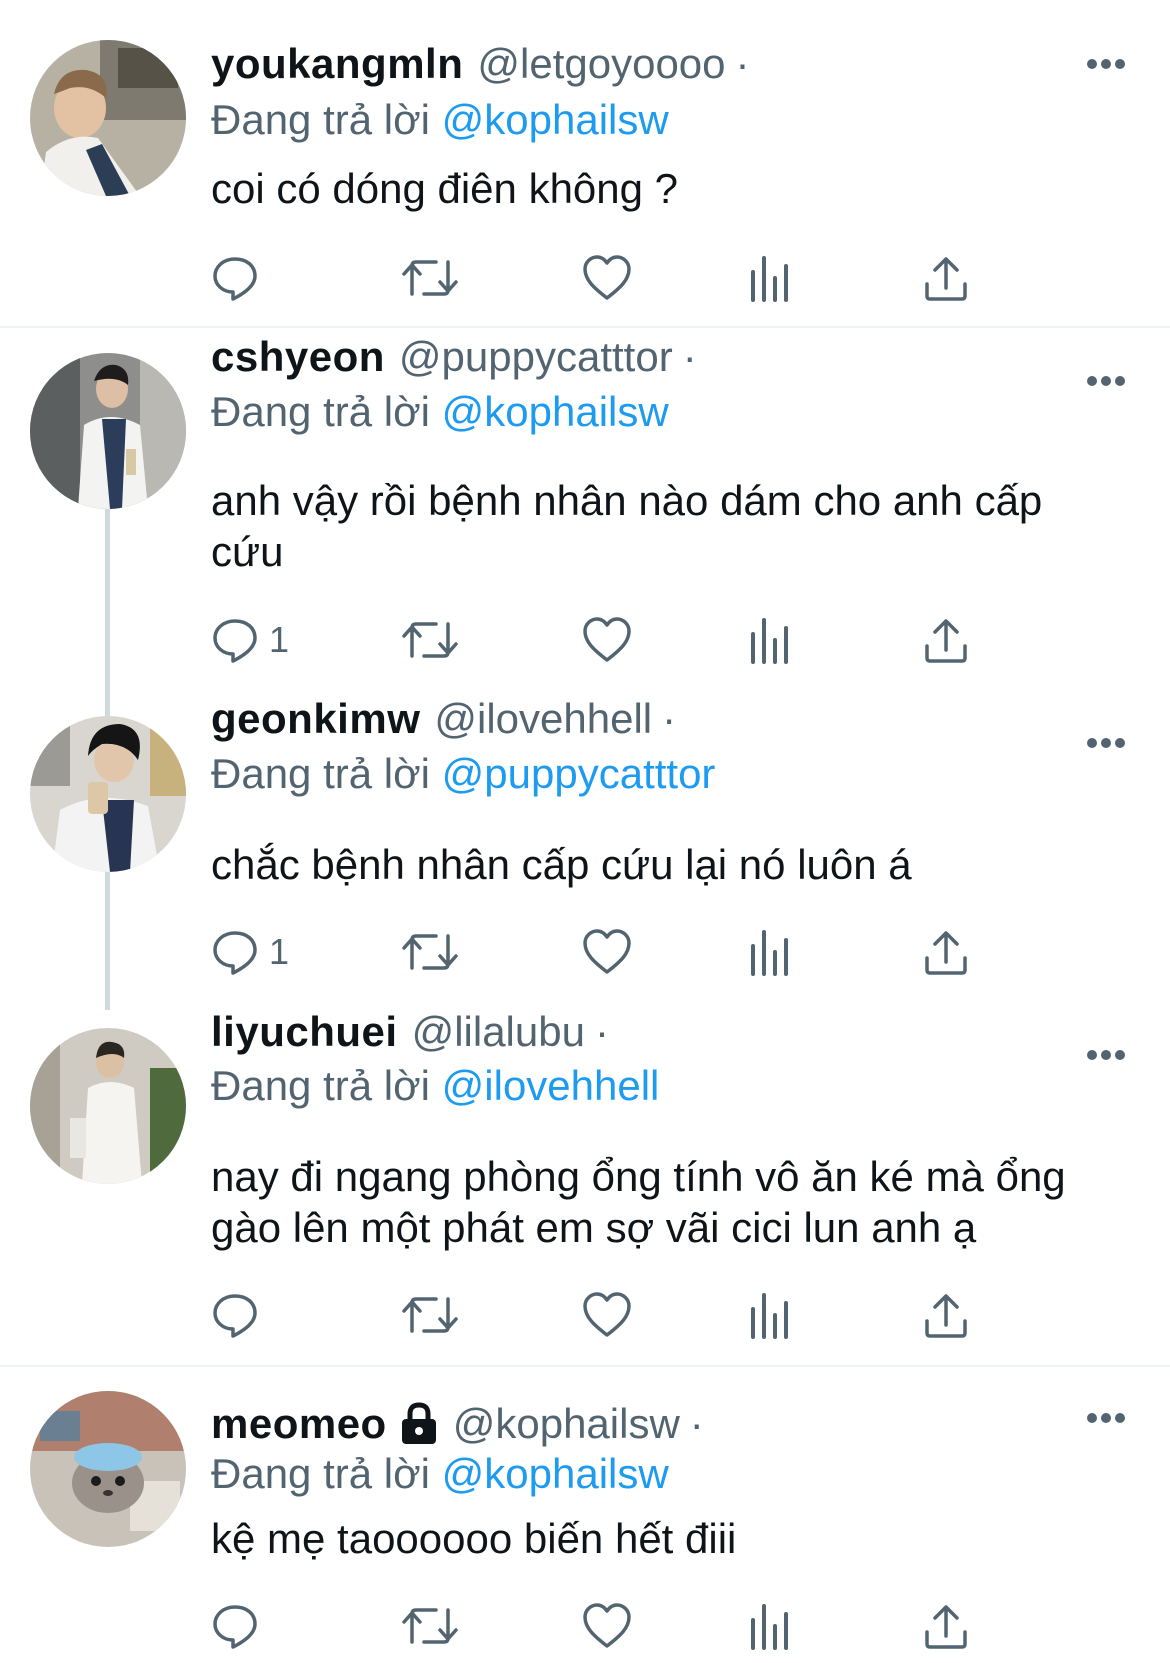  Describe the element at coordinates (498, 1032) in the screenshot. I see `user-handle: @lilalubu` at that location.